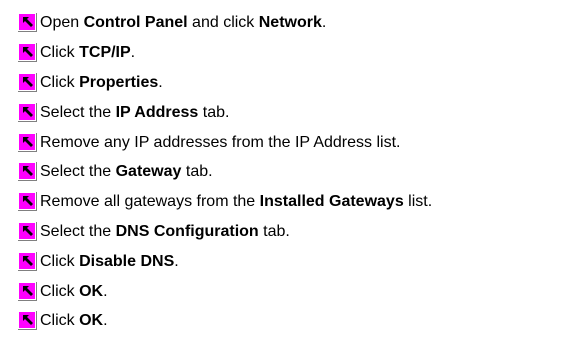  I want to click on step-text-emphasis: Disable DNS, so click(127, 261).